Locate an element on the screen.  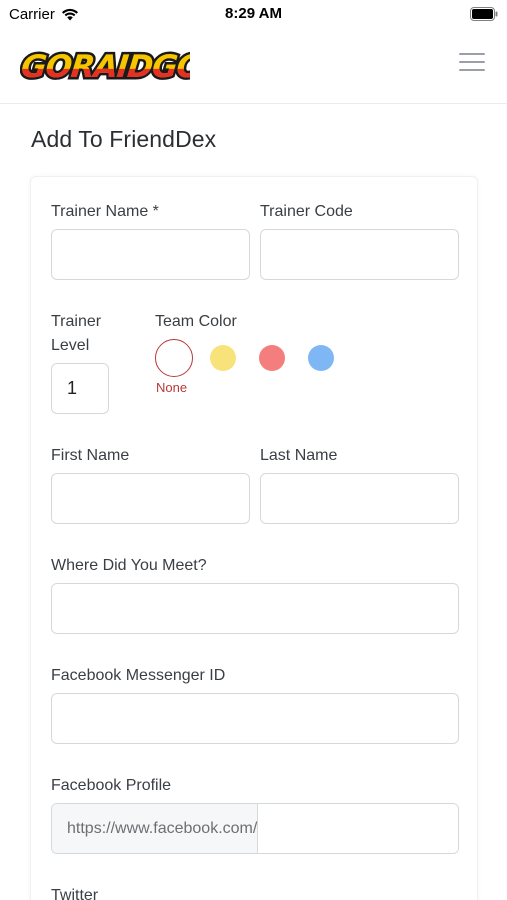
trainer-code-label: Trainer Code is located at coordinates (306, 211).